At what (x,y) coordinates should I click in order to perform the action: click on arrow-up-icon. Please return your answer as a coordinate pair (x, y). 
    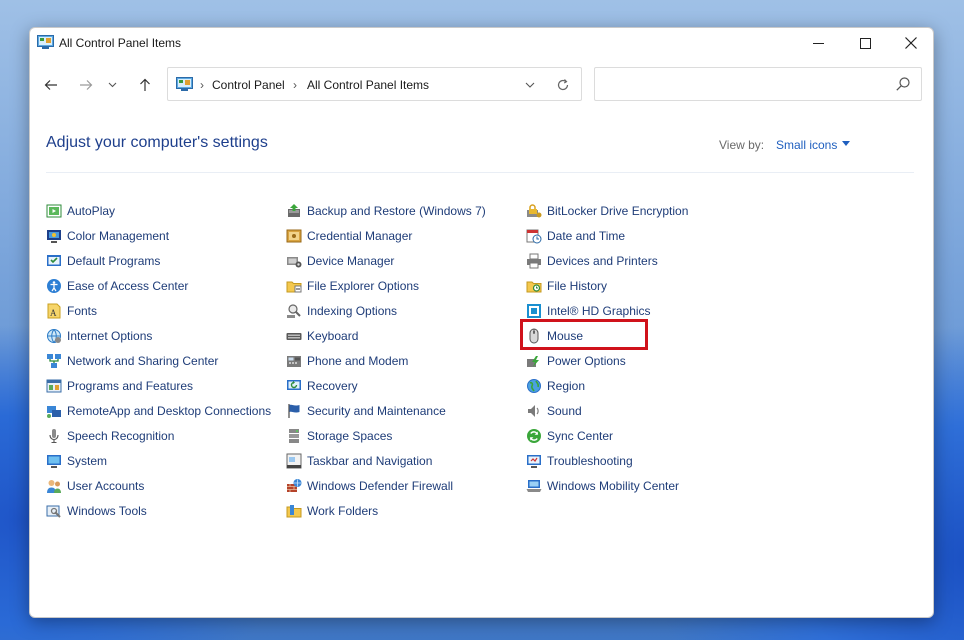
    Looking at the image, I should click on (145, 84).